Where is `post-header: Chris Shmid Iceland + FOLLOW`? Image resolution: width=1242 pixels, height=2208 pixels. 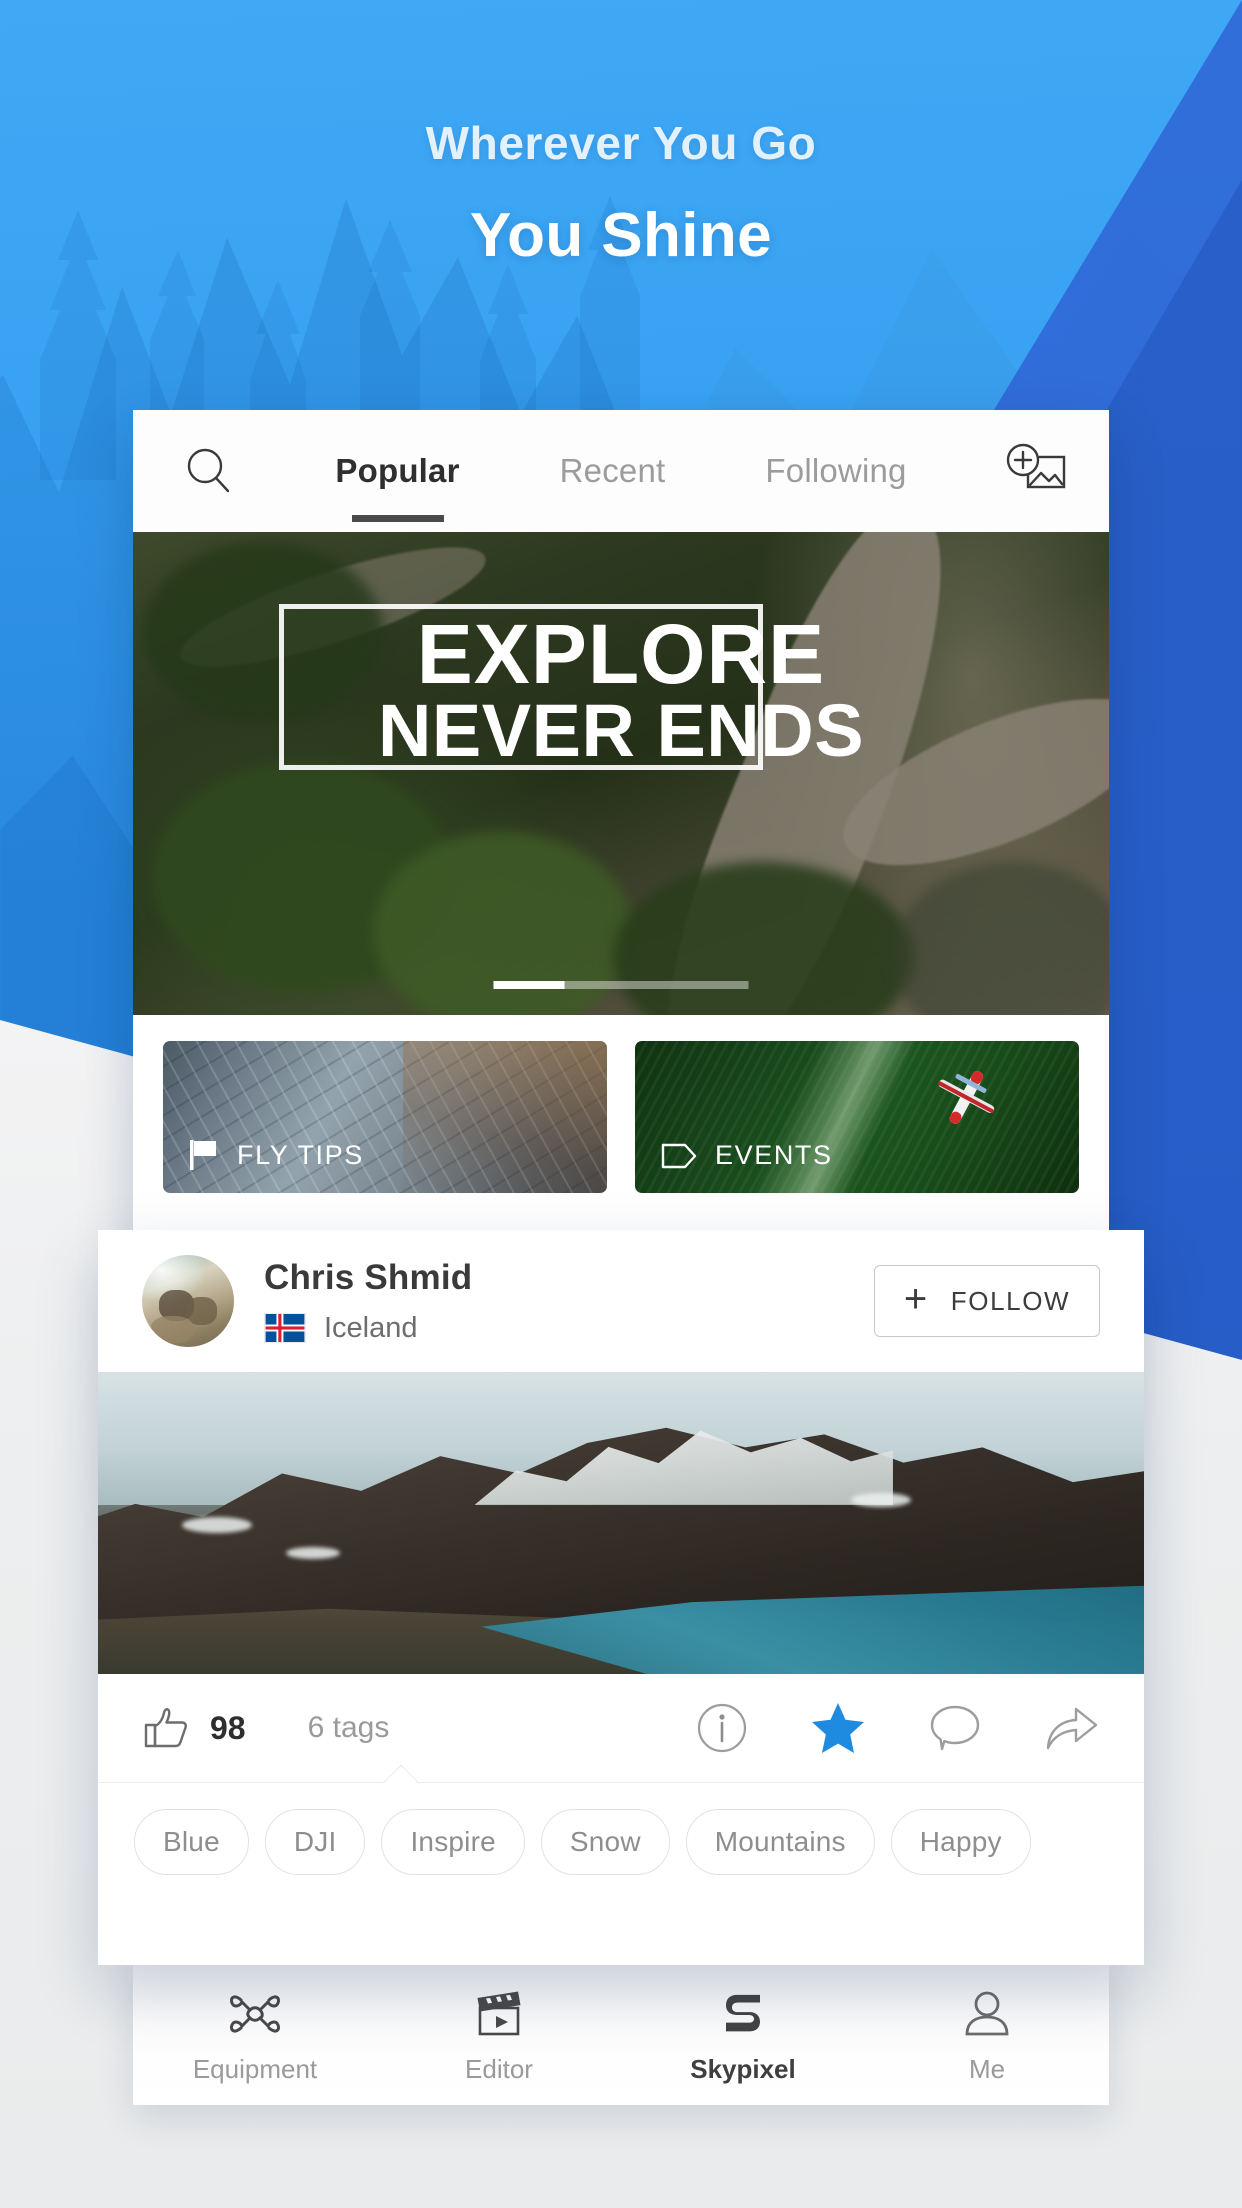
post-header: Chris Shmid Iceland + FOLLOW is located at coordinates (621, 1301).